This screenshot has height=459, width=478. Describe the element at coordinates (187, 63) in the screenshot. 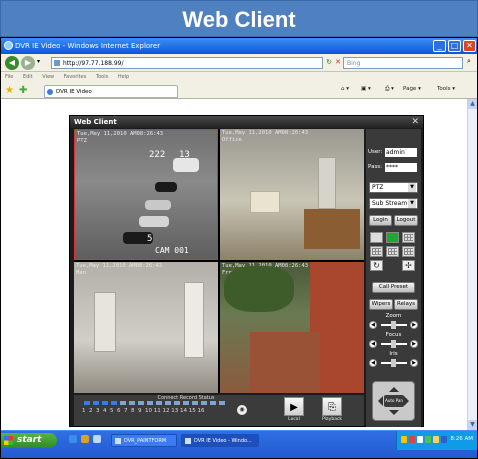

I see `url-field: http://97.77.188.99/` at that location.